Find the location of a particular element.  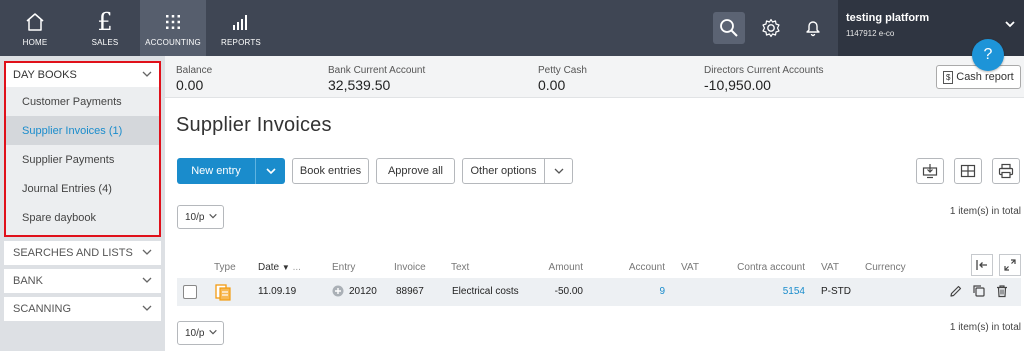

nav-accounting-label: ACCOUNTING is located at coordinates (173, 42).